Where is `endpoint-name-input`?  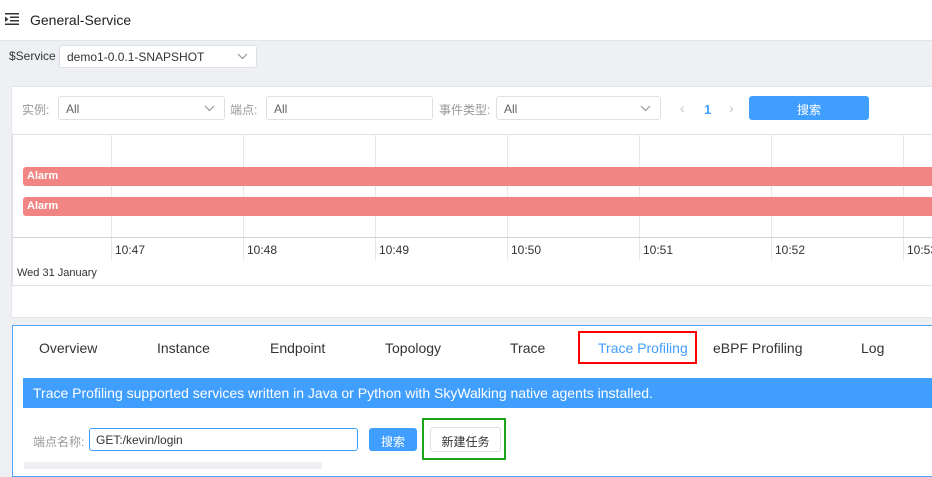
endpoint-name-input is located at coordinates (223, 439).